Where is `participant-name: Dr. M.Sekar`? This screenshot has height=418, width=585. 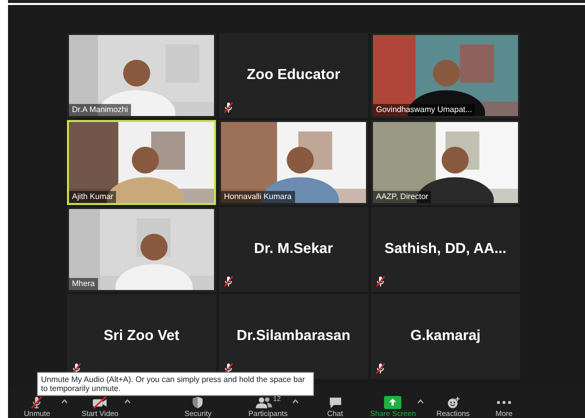
participant-name: Dr. M.Sekar is located at coordinates (293, 249).